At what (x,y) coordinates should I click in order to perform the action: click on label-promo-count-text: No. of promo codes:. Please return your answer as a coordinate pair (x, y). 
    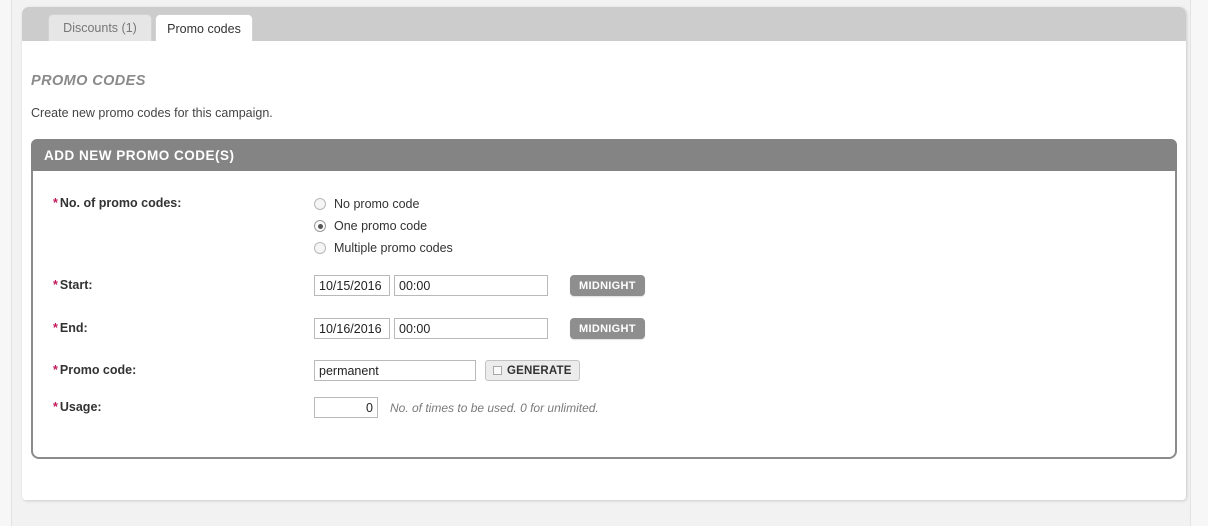
    Looking at the image, I should click on (120, 203).